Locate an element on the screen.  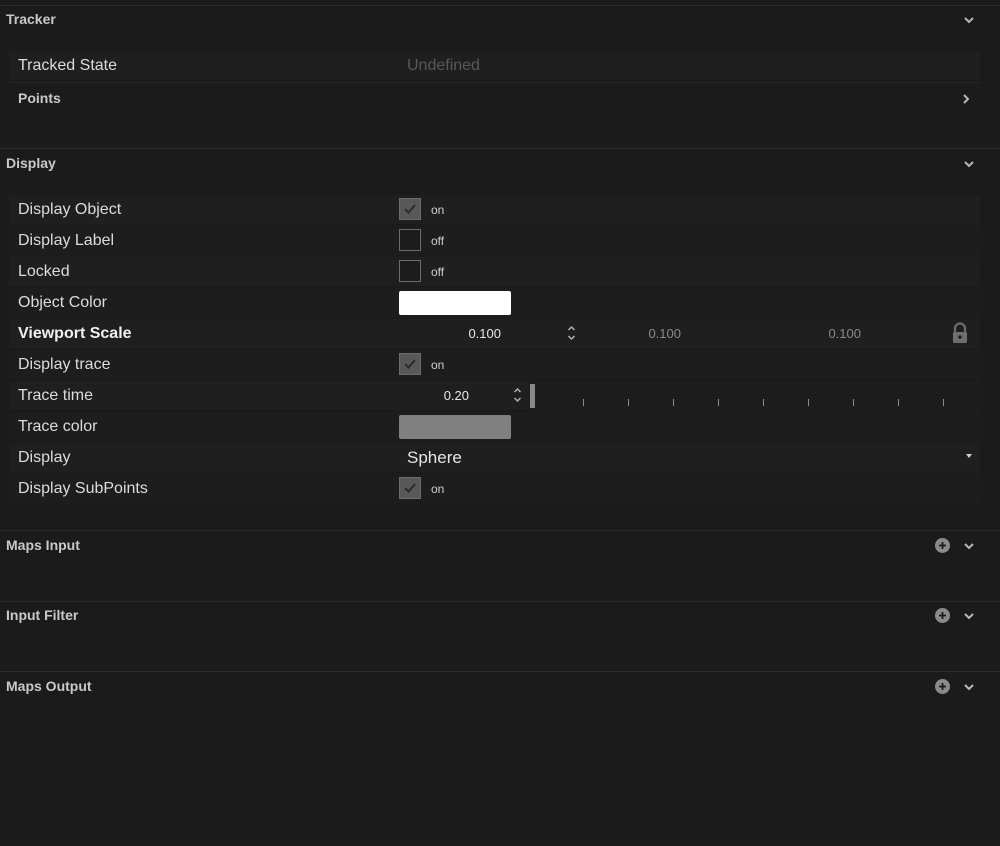
locked-label: Locked is located at coordinates (44, 271).